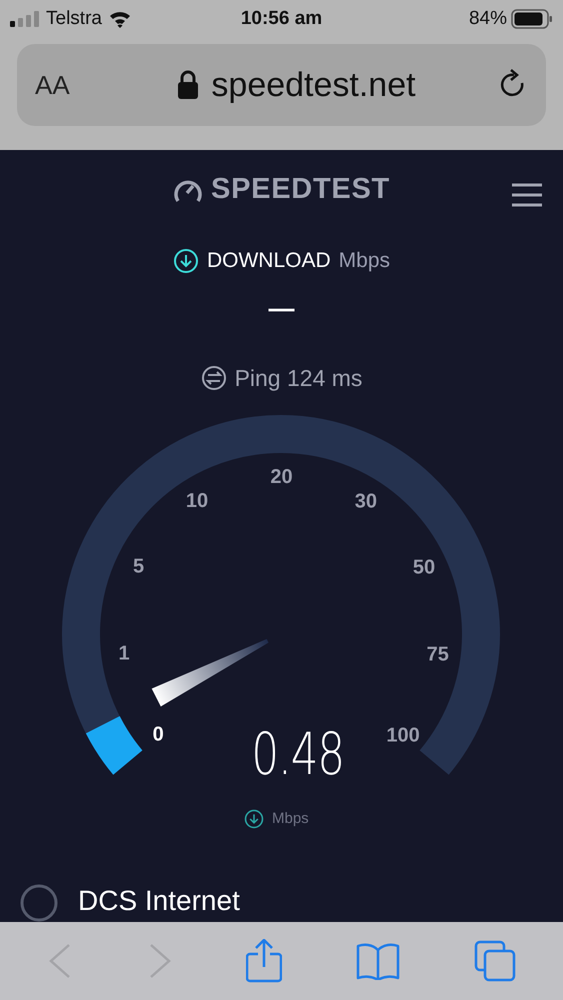 The width and height of the screenshot is (563, 1000). Describe the element at coordinates (188, 85) in the screenshot. I see `lock-icon` at that location.